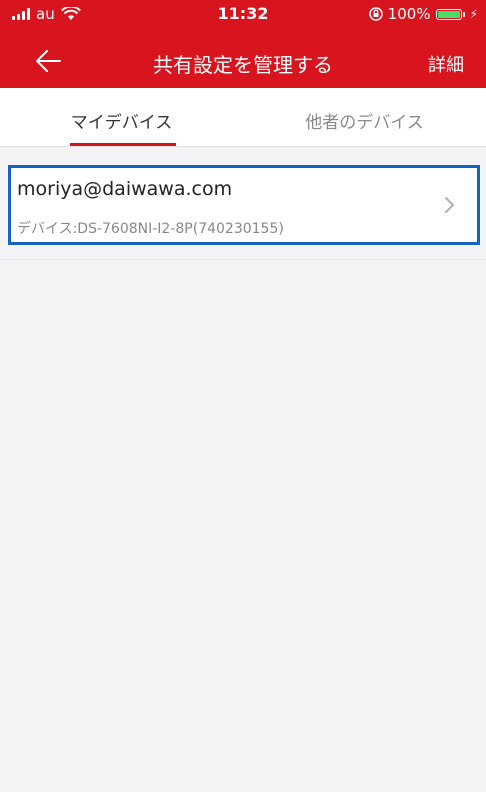 This screenshot has height=792, width=486. I want to click on detail-button: 詳細, so click(446, 64).